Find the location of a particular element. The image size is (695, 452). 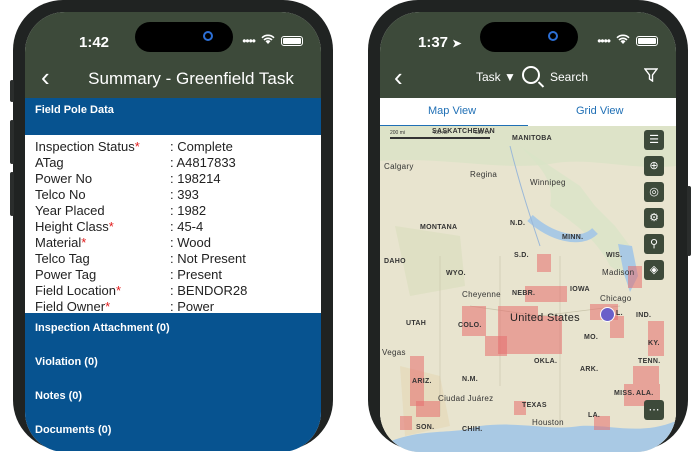

map-label: NEBR. is located at coordinates (524, 293).